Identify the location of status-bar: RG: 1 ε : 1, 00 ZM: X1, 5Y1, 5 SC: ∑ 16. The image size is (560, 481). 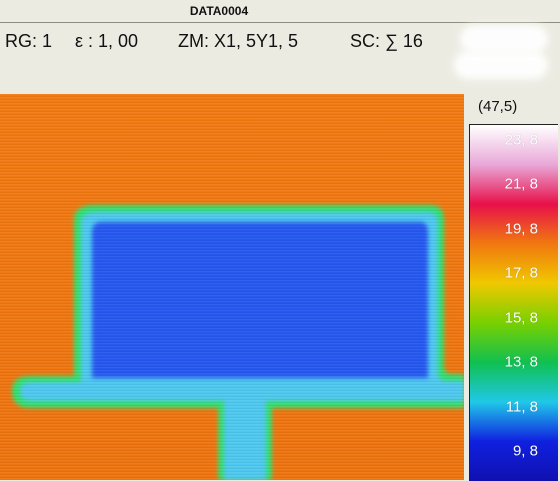
(280, 58).